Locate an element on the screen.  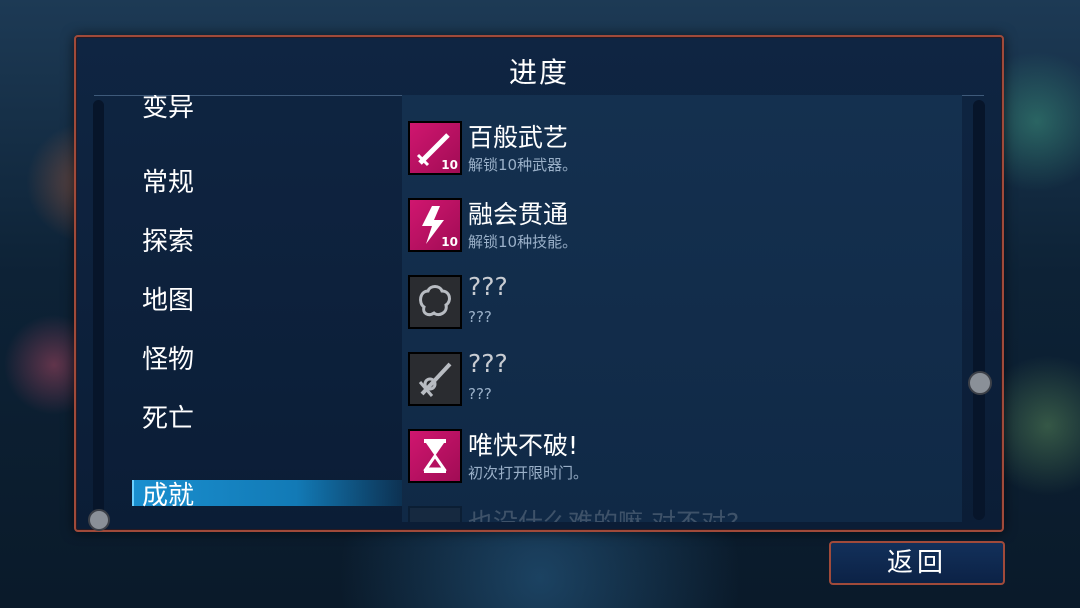
category-scrollbar is located at coordinates (98, 310).